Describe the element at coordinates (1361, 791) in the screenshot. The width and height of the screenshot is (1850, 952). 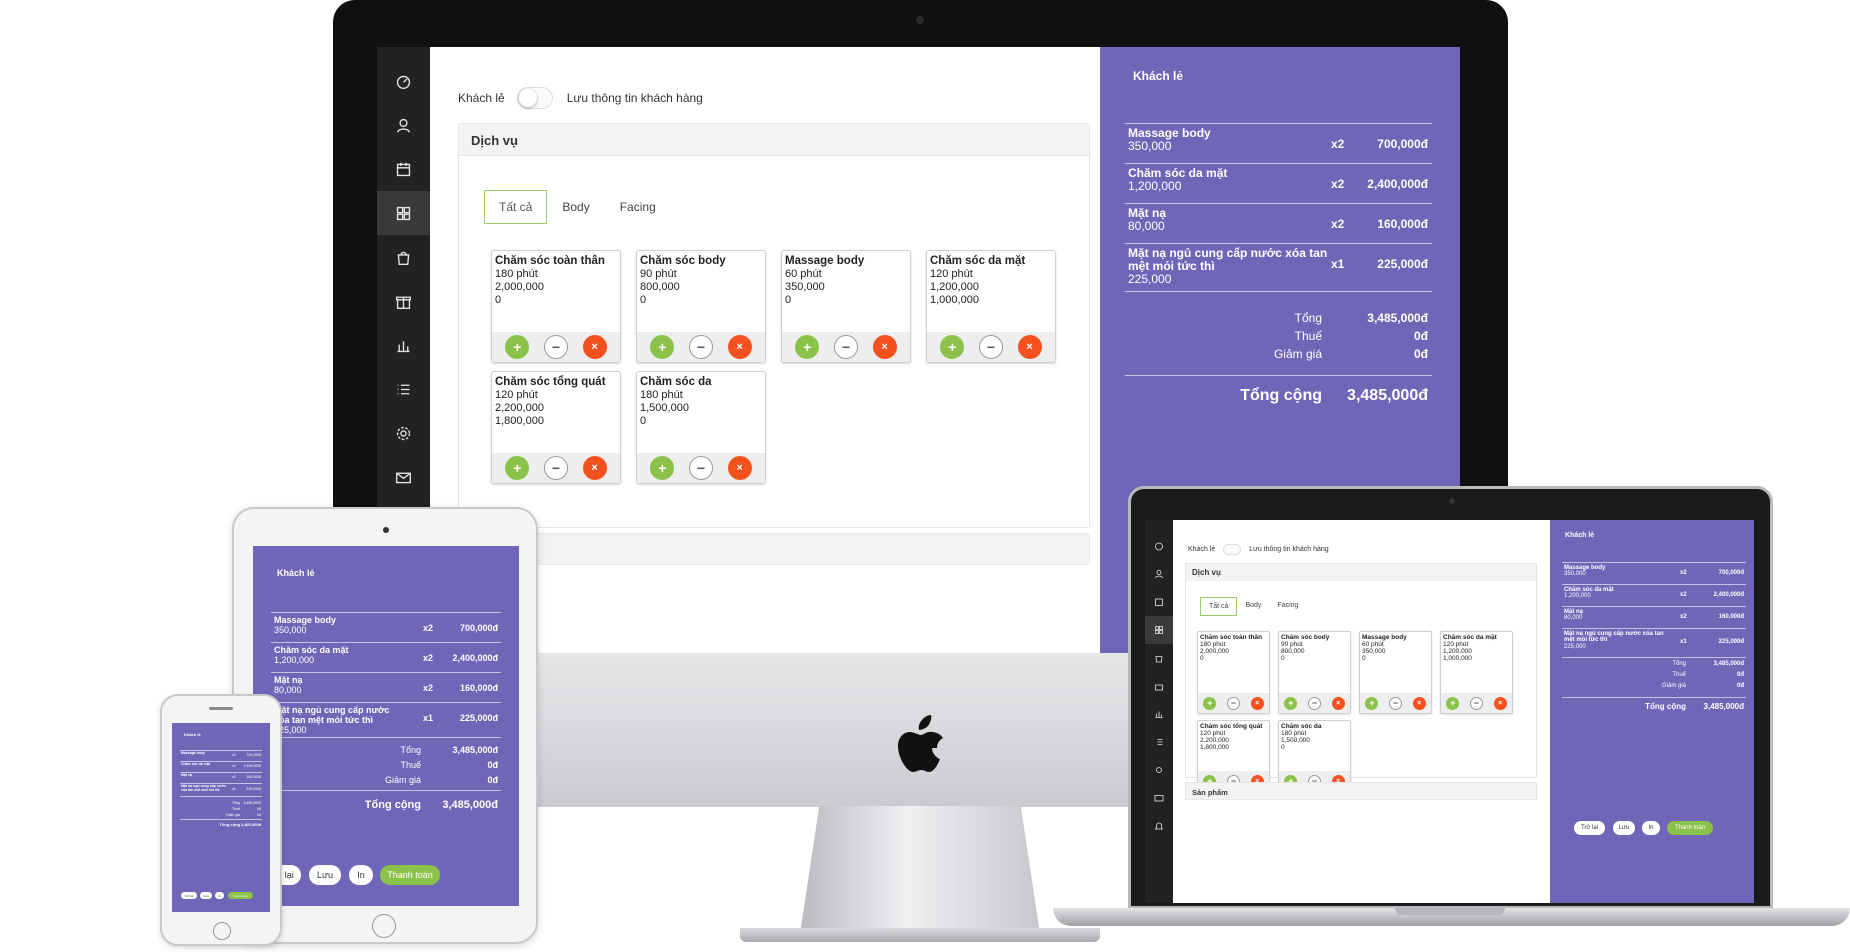
I see `products-panel-title: Sản phẩm` at that location.